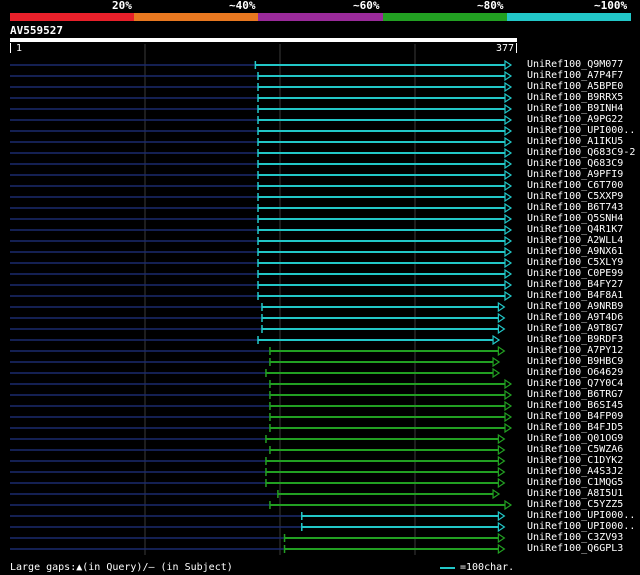 Image resolution: width=640 pixels, height=575 pixels. I want to click on hit-label: UniRef100_B9RRX5, so click(575, 97).